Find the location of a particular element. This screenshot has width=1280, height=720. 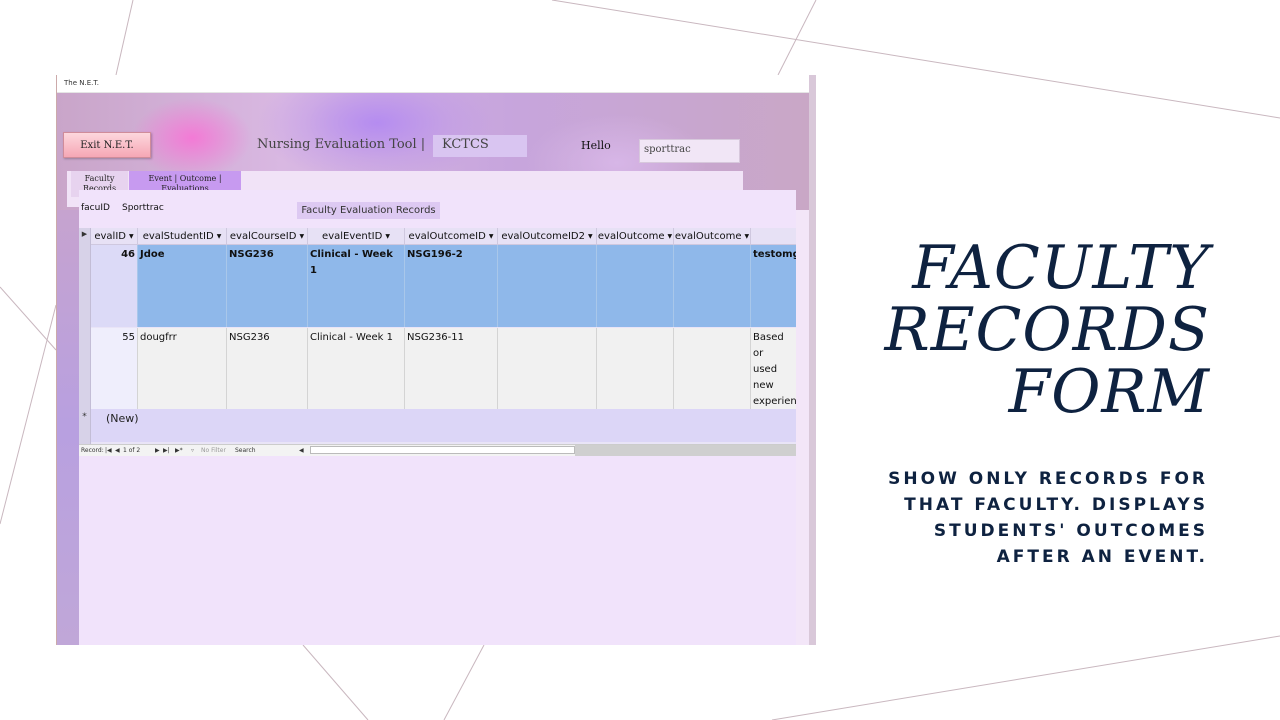

app-title: Nursing Evaluation Tool | KCTCS is located at coordinates (391, 146).